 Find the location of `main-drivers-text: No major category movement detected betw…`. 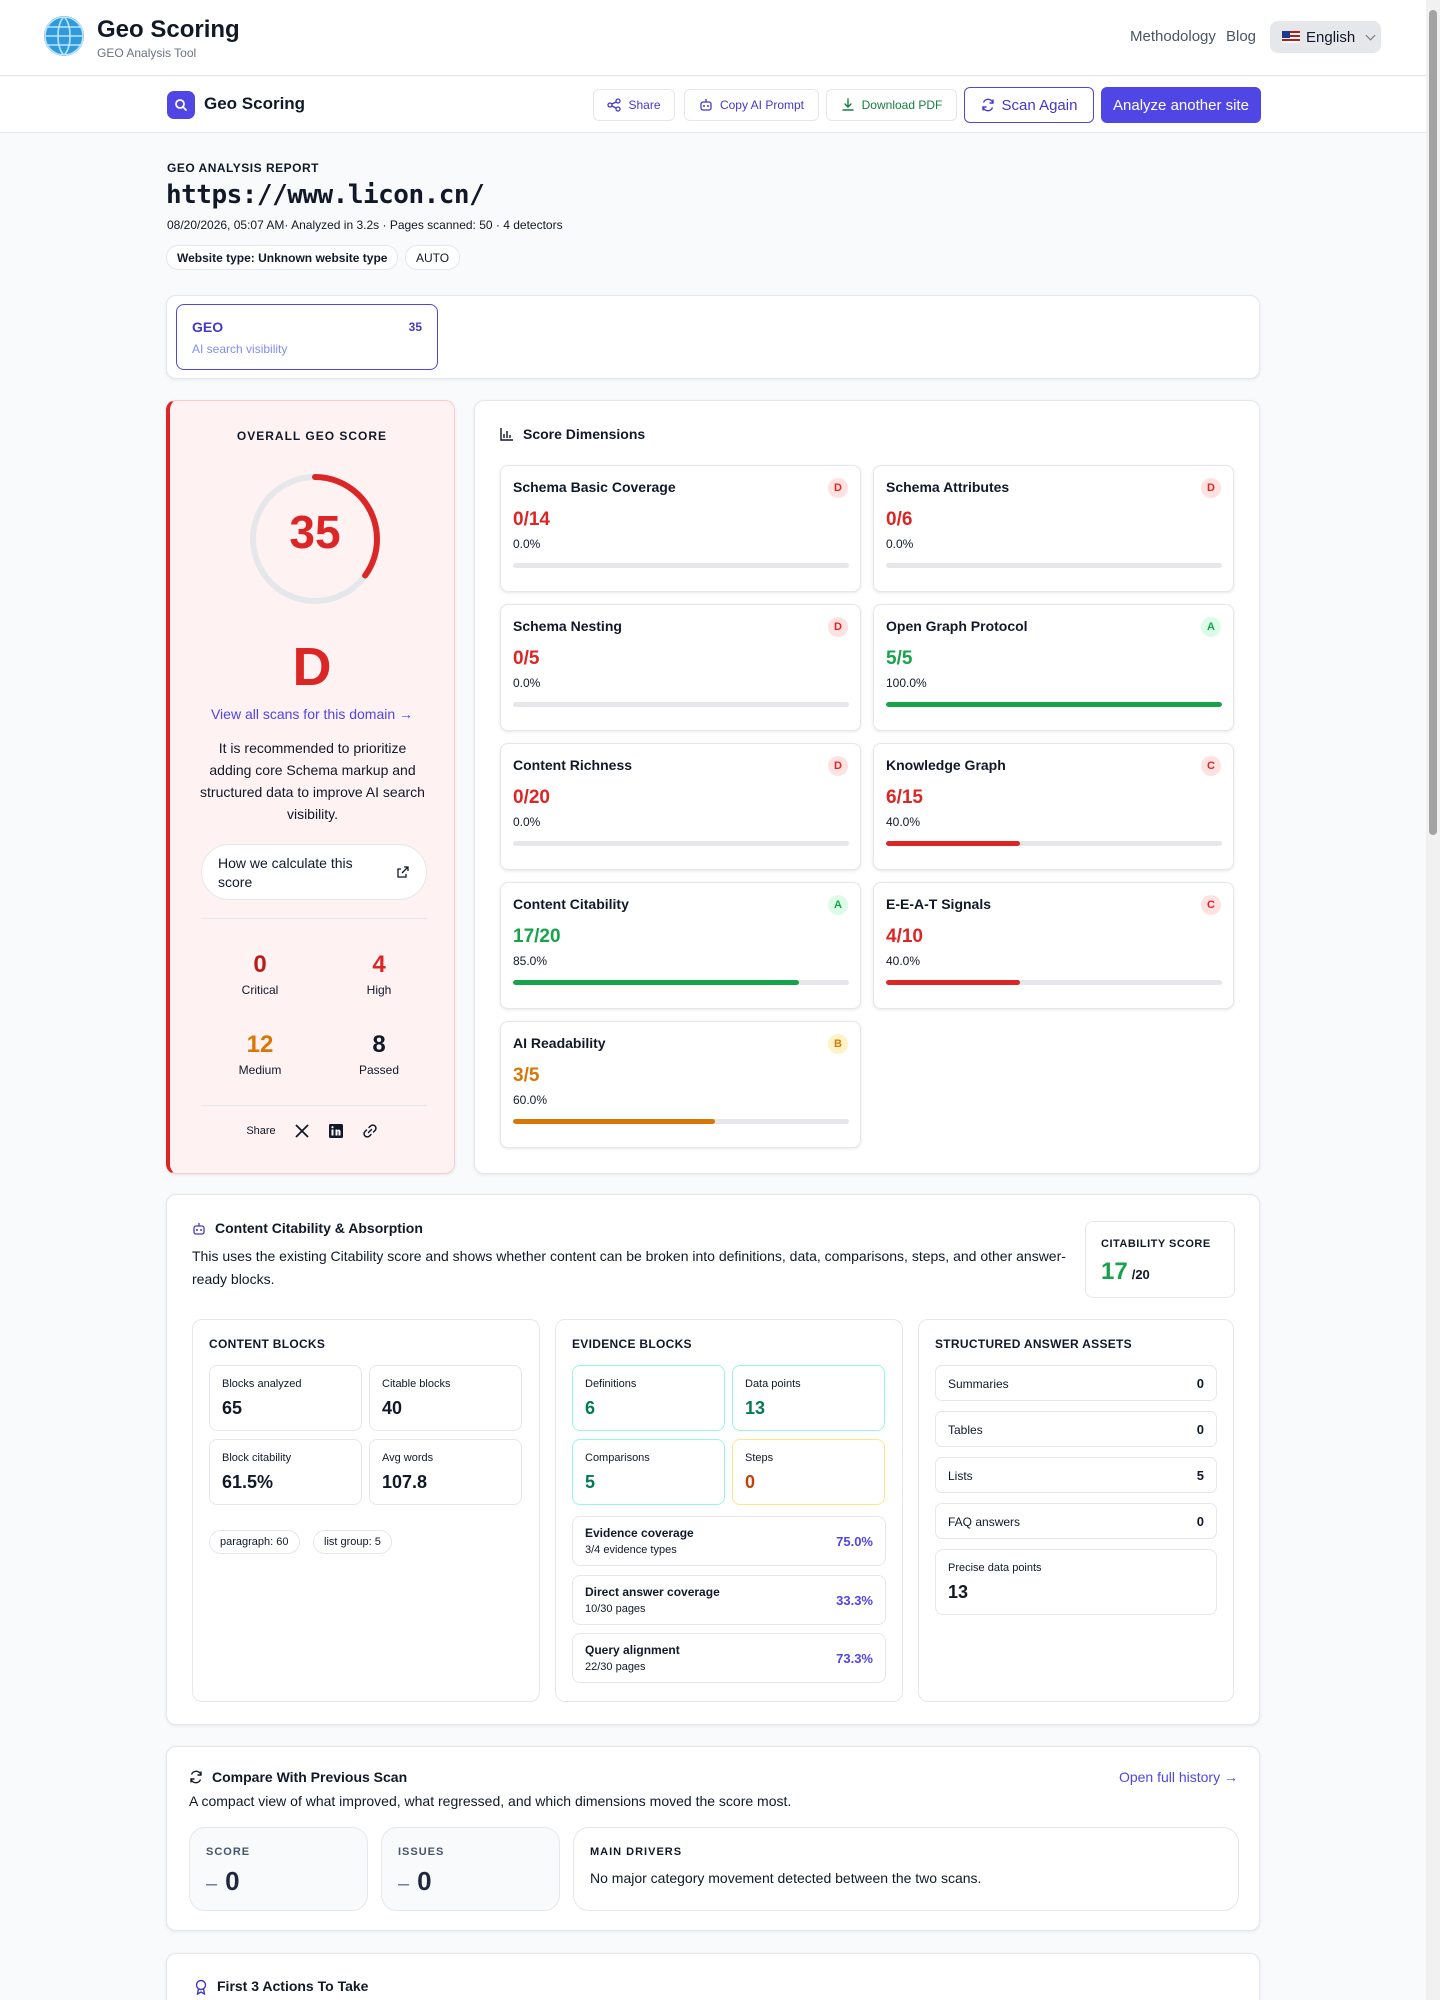

main-drivers-text: No major category movement detected betw… is located at coordinates (786, 1878).